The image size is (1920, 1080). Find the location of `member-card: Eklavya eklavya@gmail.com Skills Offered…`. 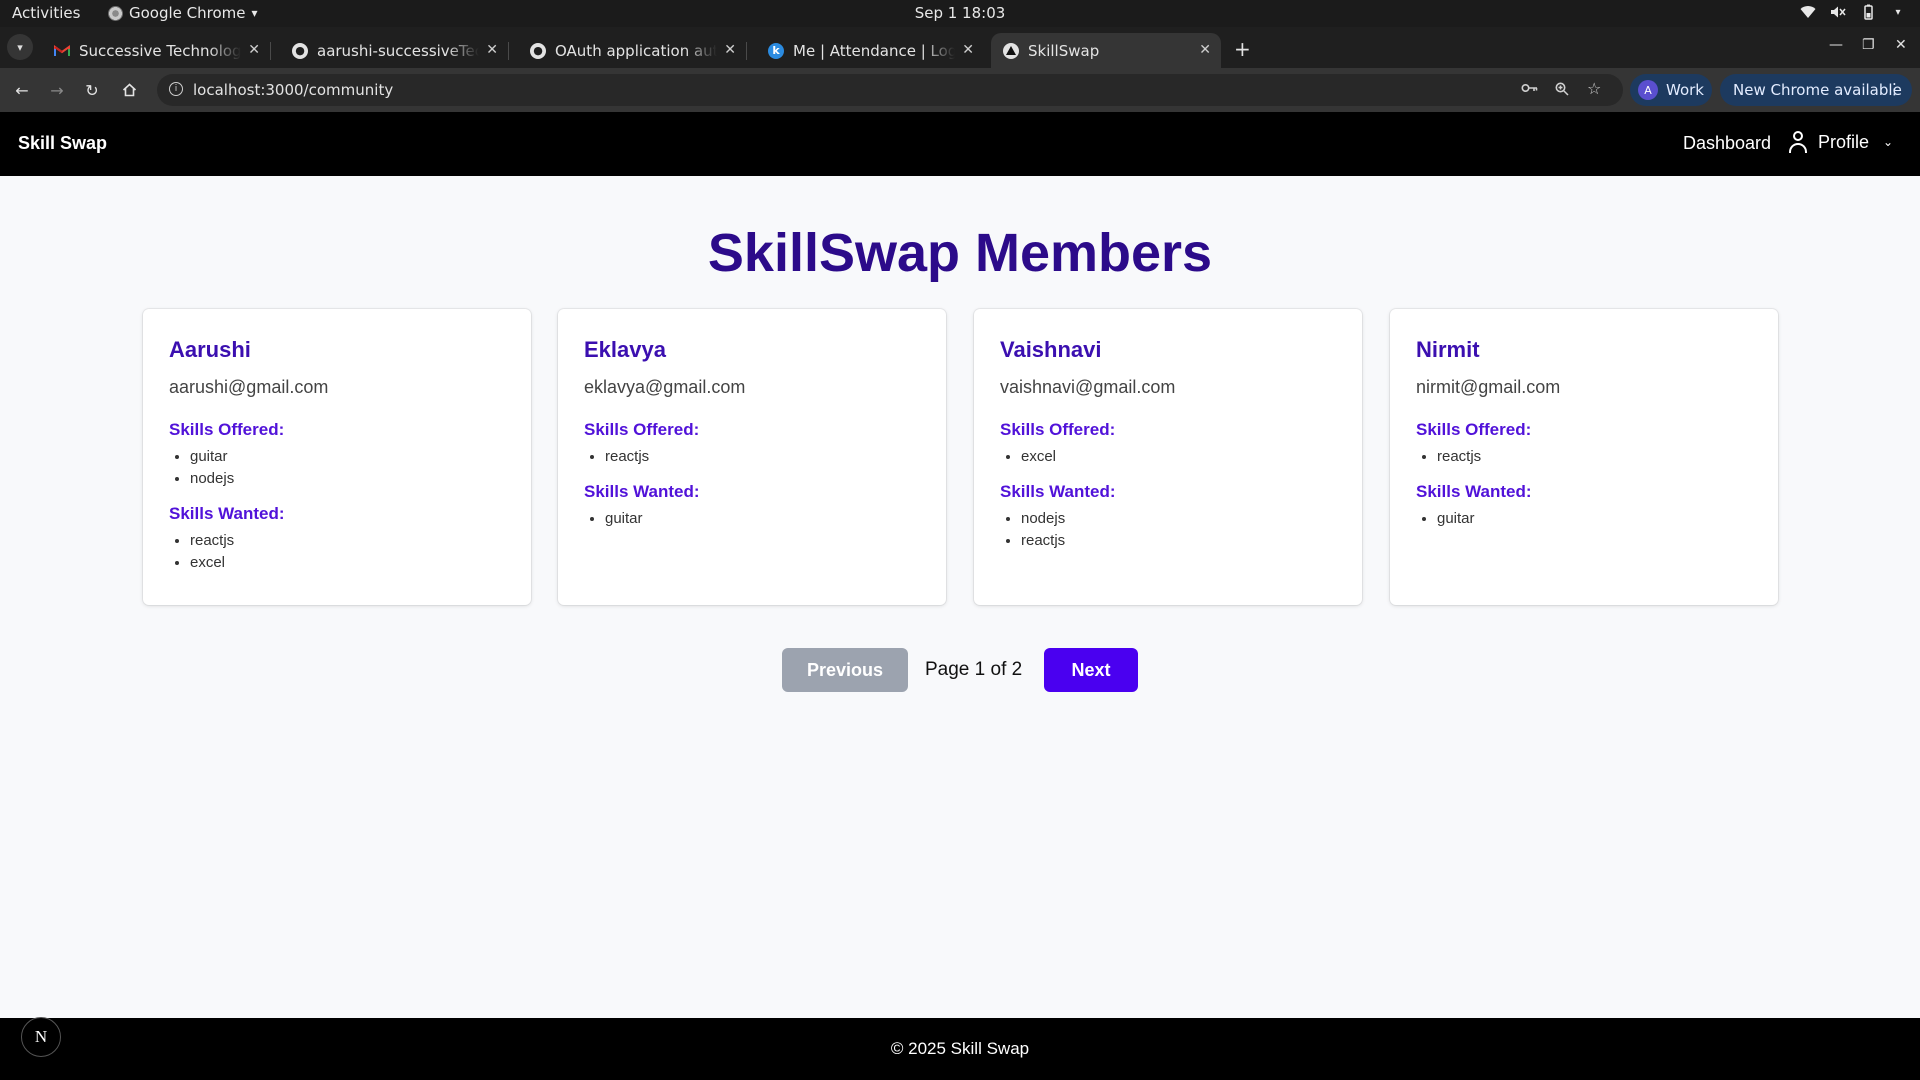

member-card: Eklavya eklavya@gmail.com Skills Offered… is located at coordinates (752, 457).